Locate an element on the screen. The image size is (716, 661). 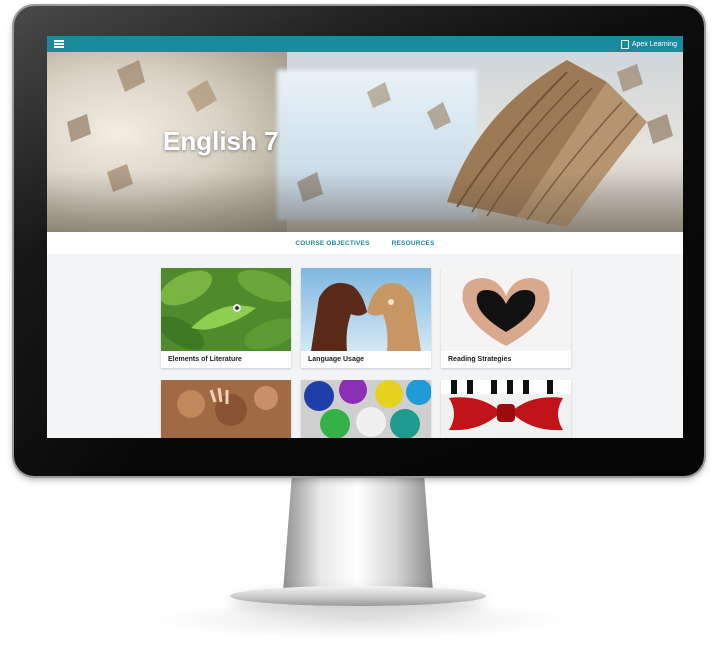
unit-card-cave-handprints is located at coordinates (226, 409).